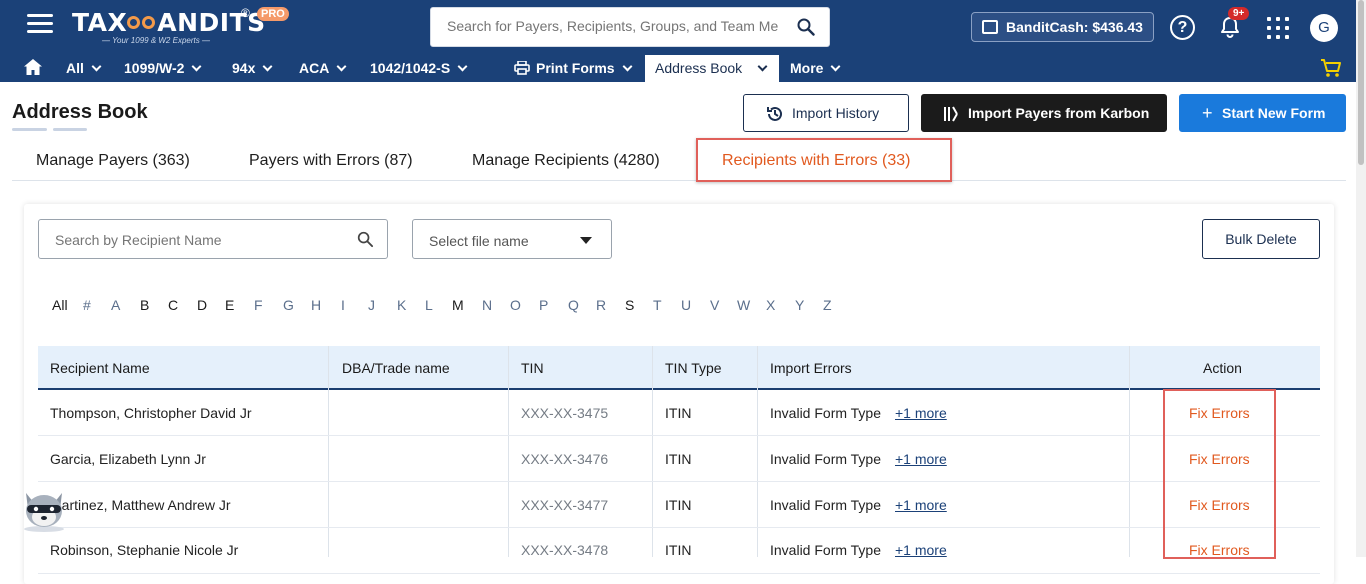 This screenshot has height=584, width=1366. What do you see at coordinates (774, 113) in the screenshot?
I see `history-icon` at bounding box center [774, 113].